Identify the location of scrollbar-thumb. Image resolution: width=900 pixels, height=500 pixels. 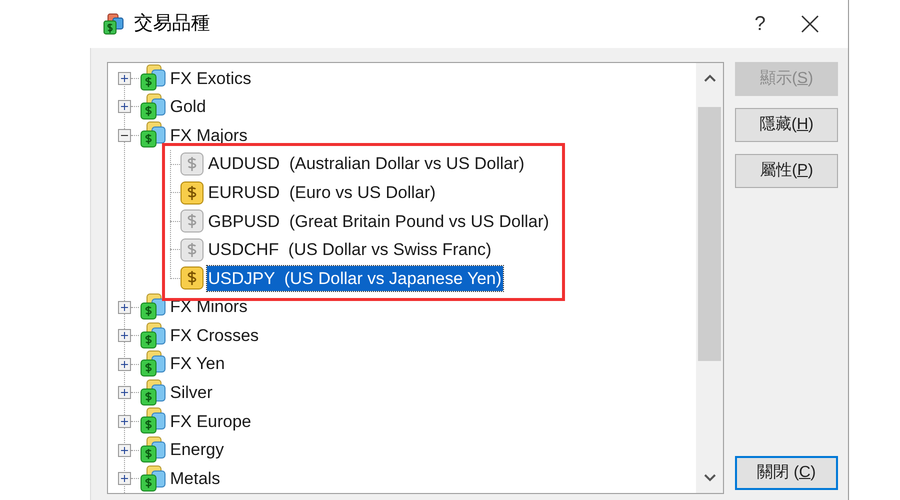
(709, 234).